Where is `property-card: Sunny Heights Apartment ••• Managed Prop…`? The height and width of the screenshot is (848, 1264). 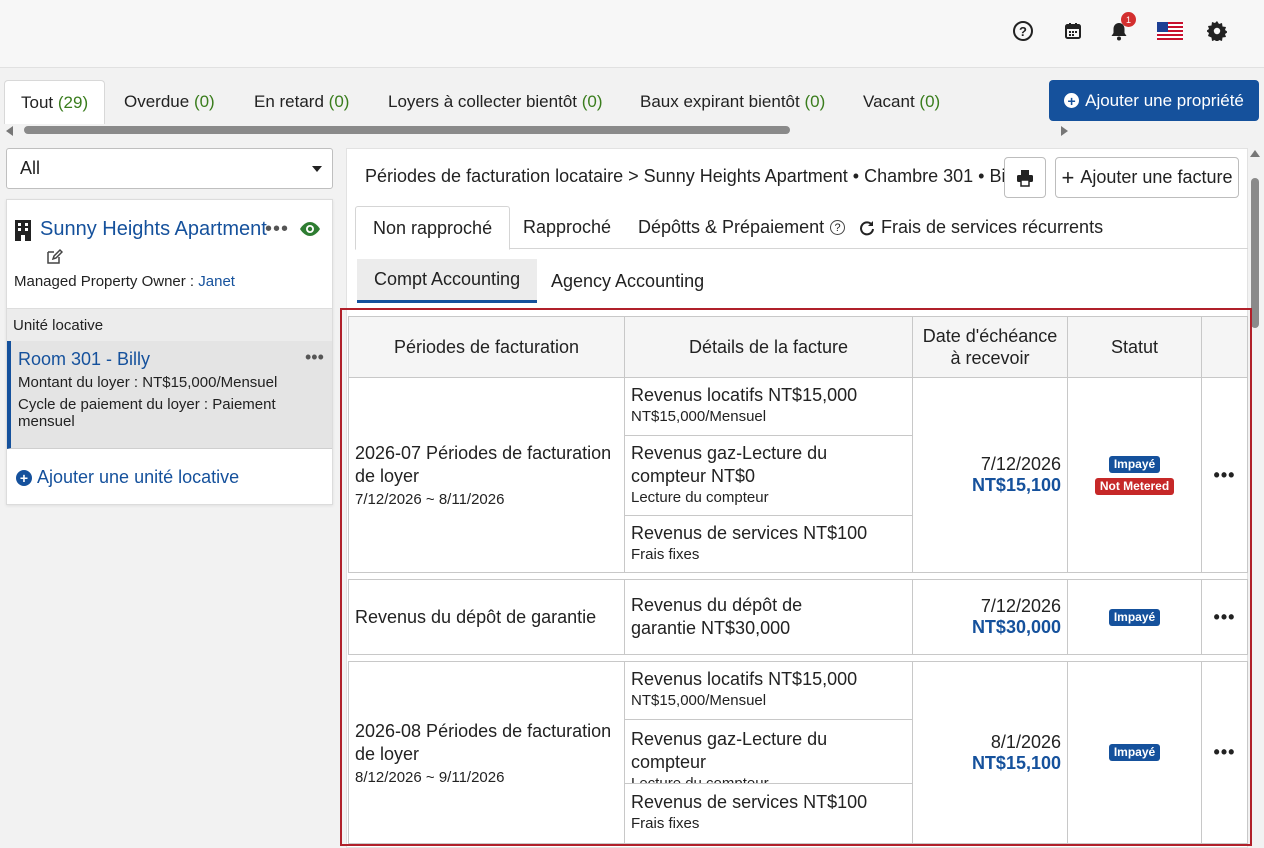 property-card: Sunny Heights Apartment ••• Managed Prop… is located at coordinates (169, 352).